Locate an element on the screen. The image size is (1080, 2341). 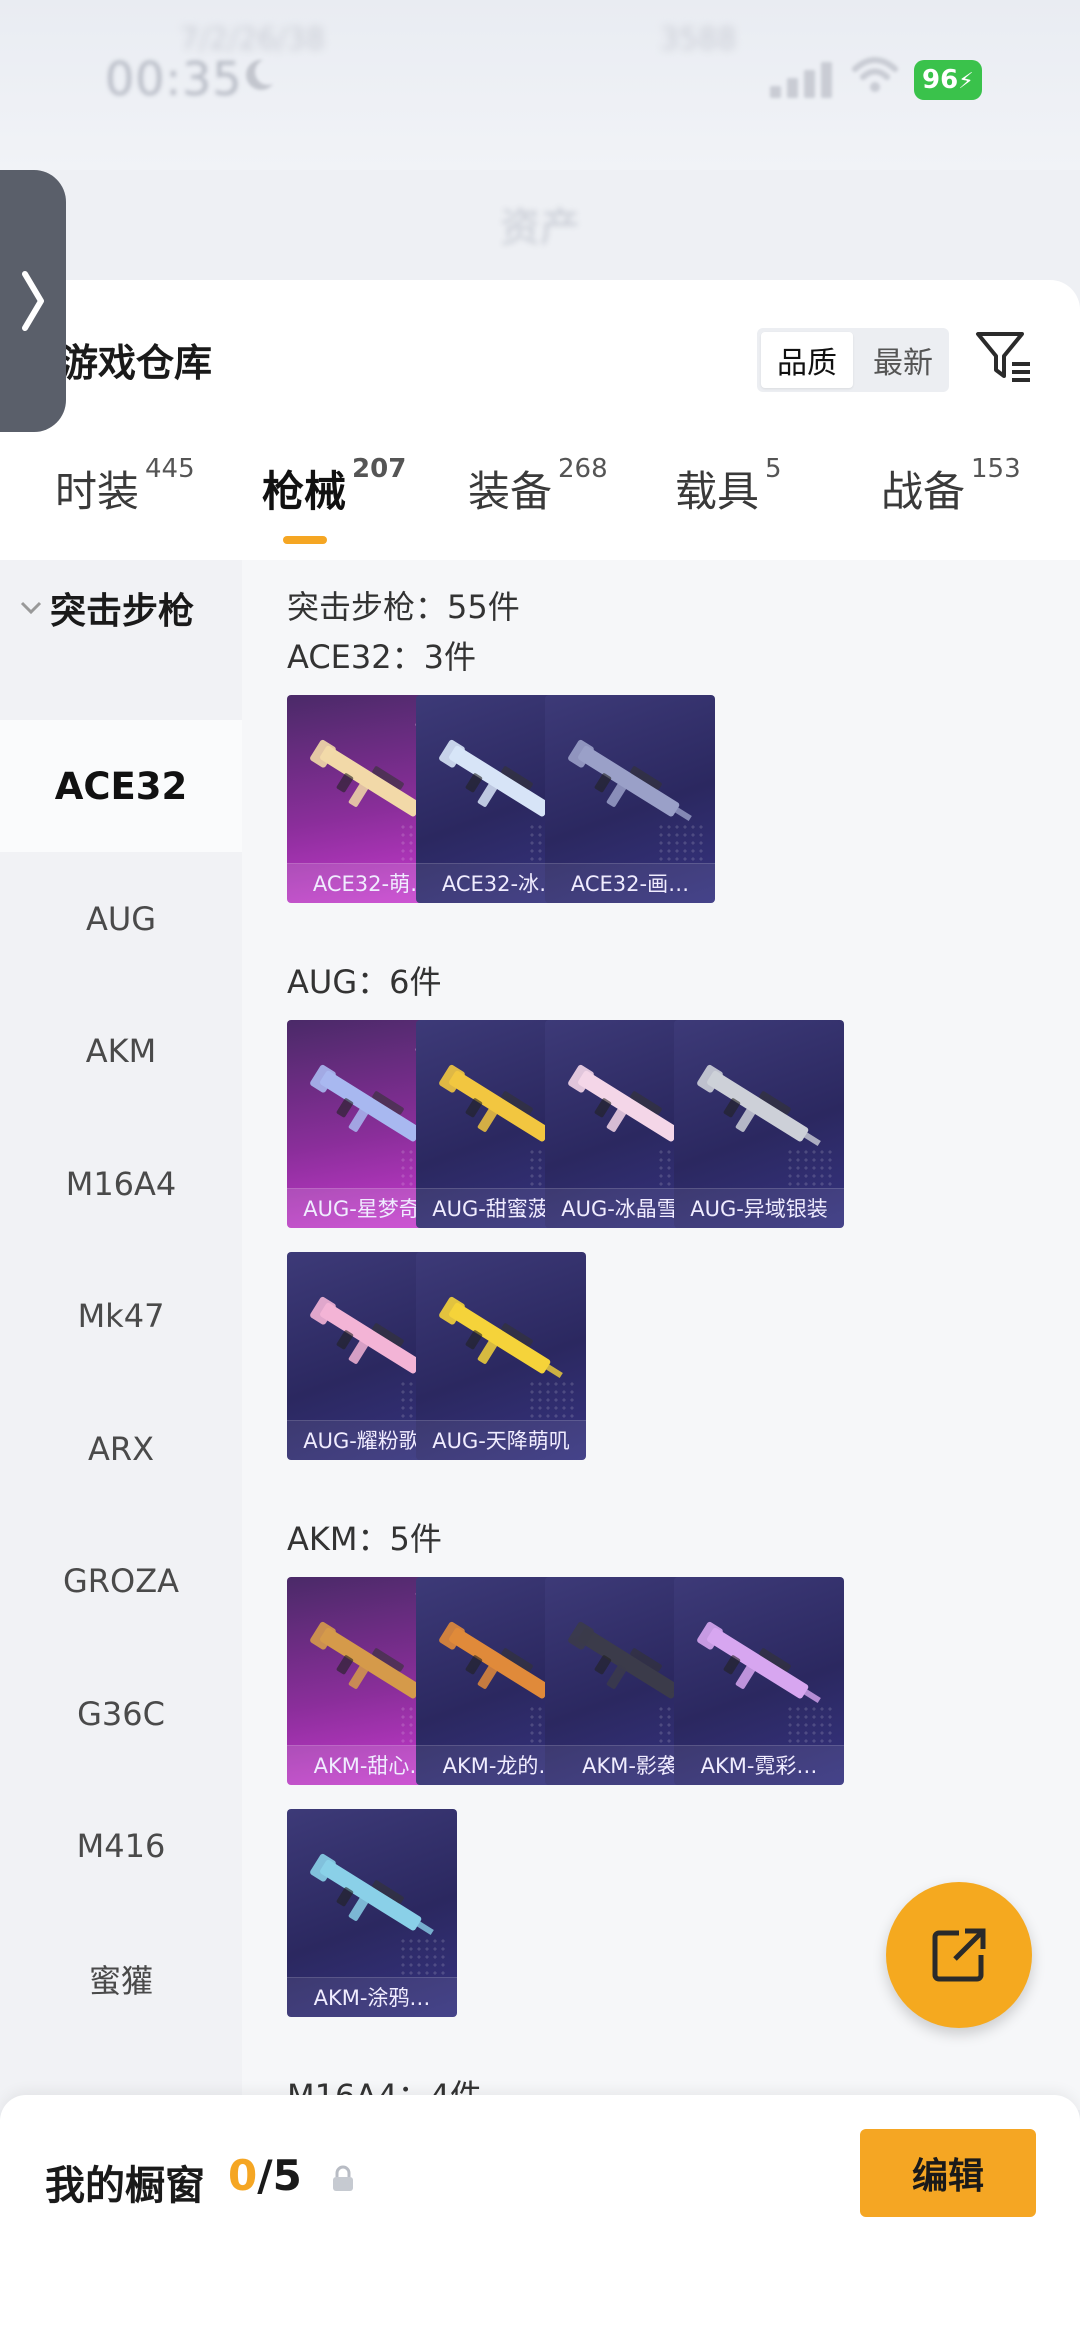
chevron-down-icon is located at coordinates (31, 608).